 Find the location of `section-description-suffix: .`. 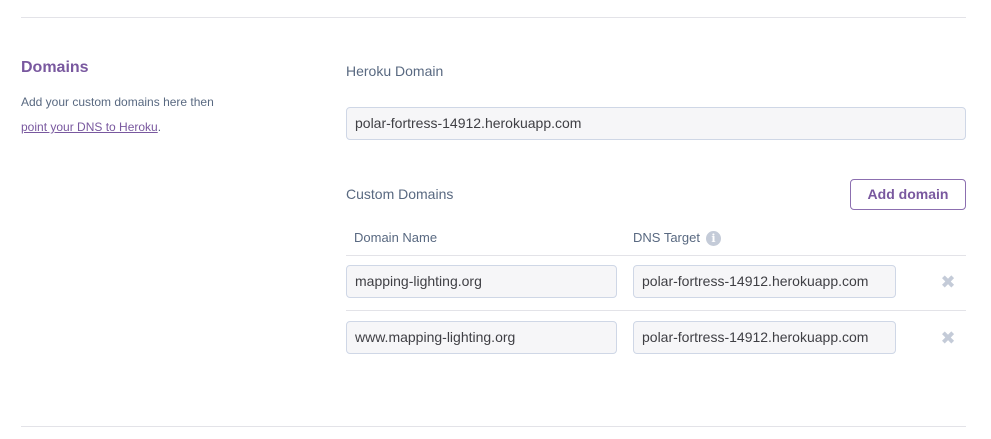

section-description-suffix: . is located at coordinates (159, 127).